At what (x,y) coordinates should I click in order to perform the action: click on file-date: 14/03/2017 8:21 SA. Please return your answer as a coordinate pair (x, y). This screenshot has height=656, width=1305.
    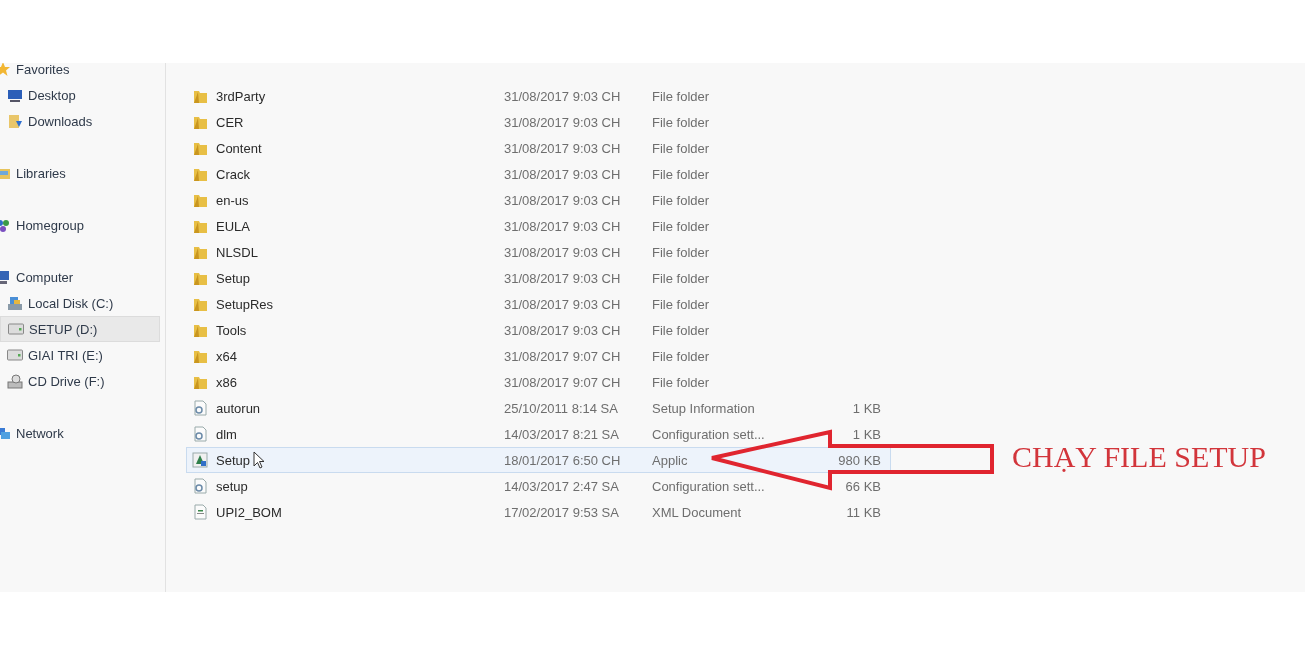
    Looking at the image, I should click on (562, 434).